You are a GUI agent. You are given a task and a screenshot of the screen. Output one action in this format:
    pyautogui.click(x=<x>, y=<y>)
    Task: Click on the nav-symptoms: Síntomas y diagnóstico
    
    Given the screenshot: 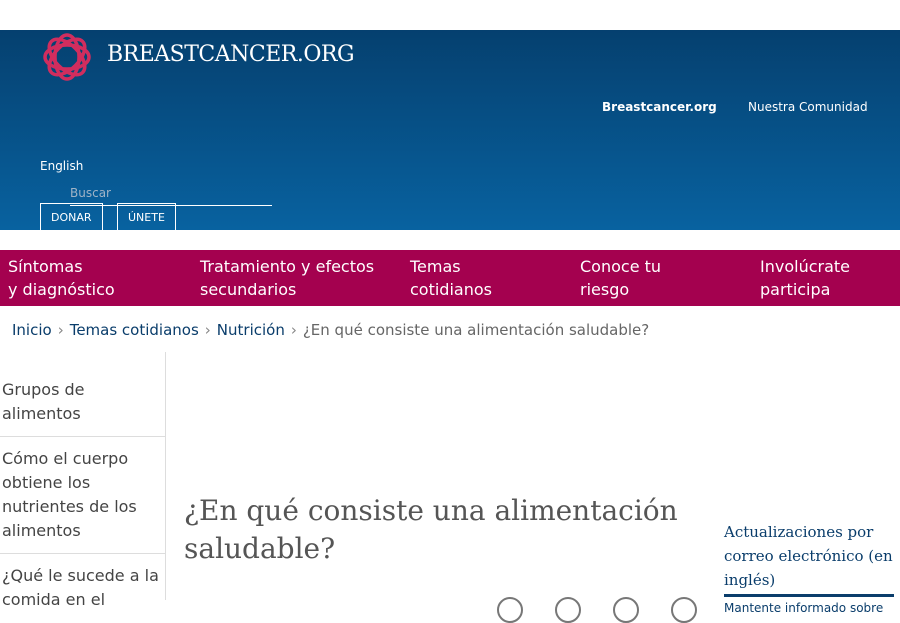 What is the action you would take?
    pyautogui.click(x=61, y=278)
    